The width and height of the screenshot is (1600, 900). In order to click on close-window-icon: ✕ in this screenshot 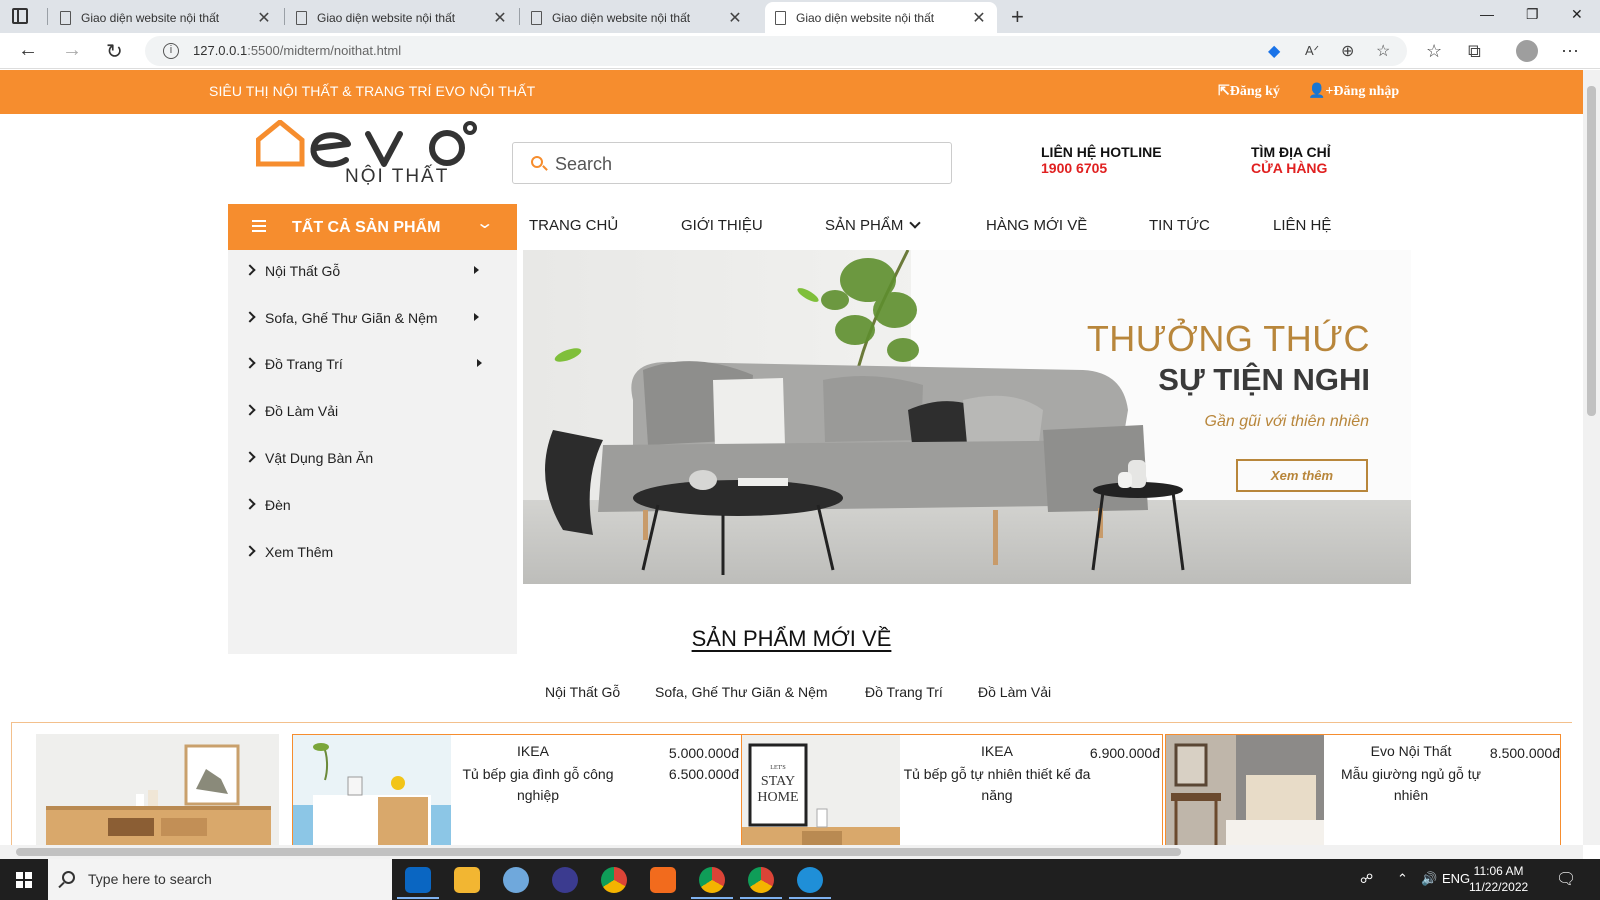, I will do `click(1577, 14)`.